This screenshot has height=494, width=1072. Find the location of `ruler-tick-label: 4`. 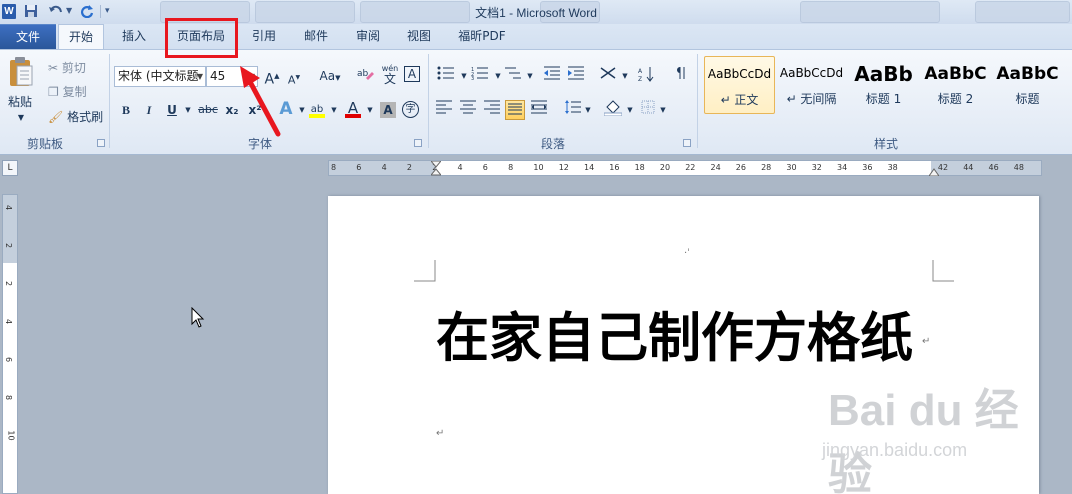

ruler-tick-label: 4 is located at coordinates (9, 321).